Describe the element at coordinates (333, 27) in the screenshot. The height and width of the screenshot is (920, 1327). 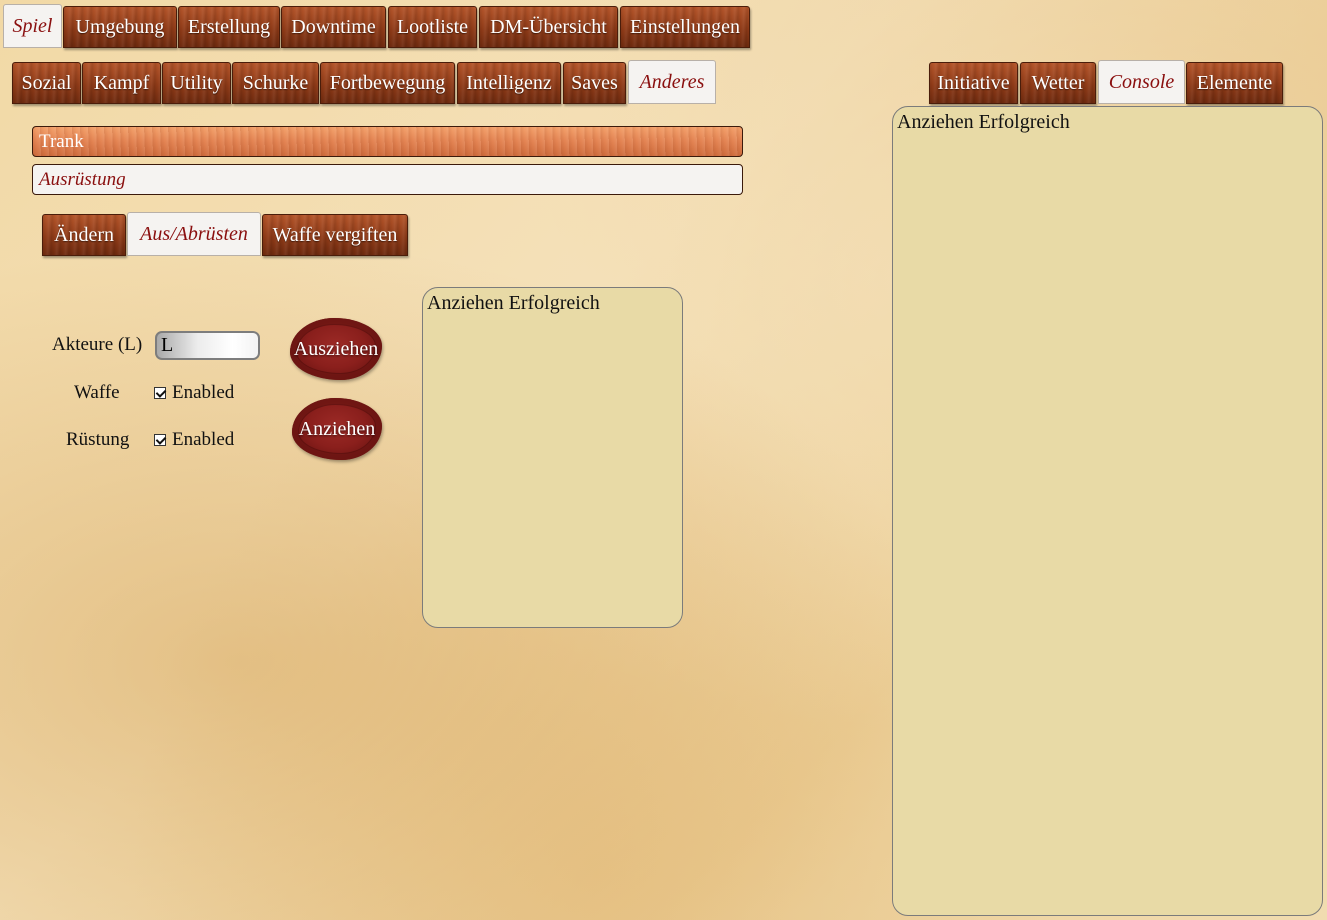
I see `tab-downtime: Downtime` at that location.